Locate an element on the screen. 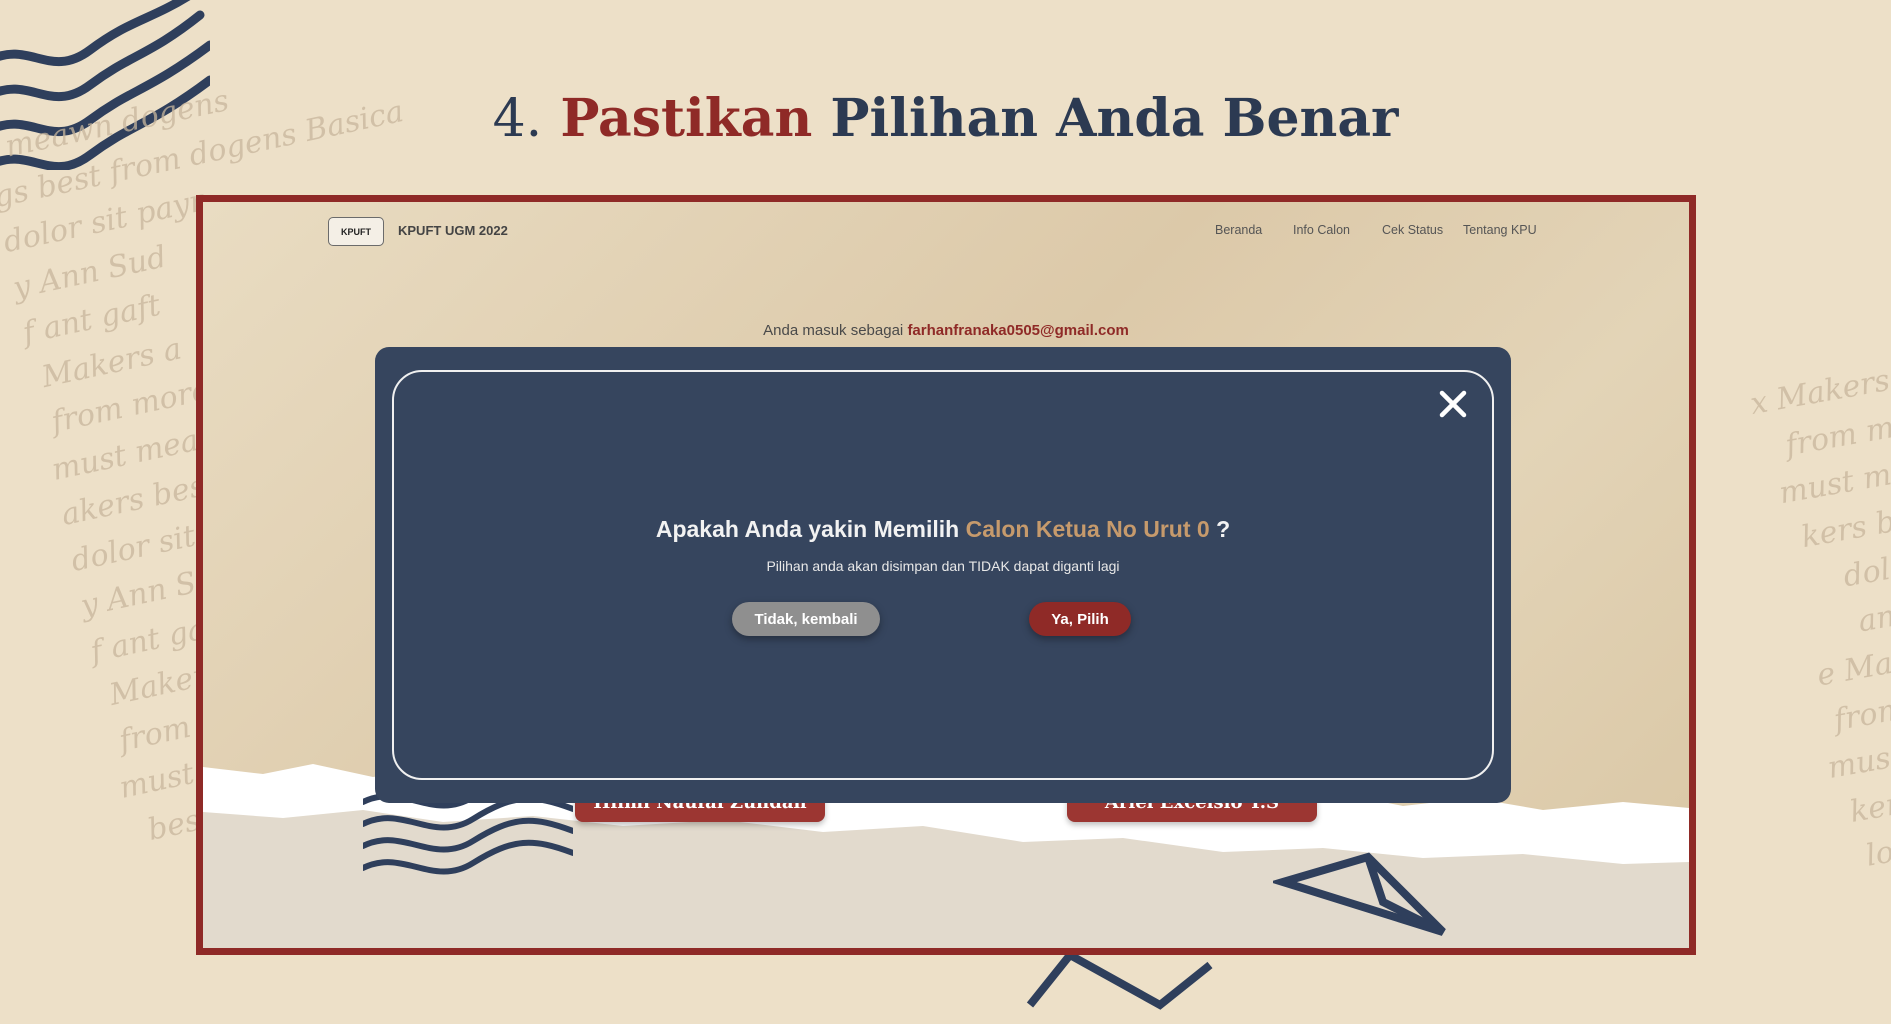 The height and width of the screenshot is (1024, 1891). question-suffix: ? is located at coordinates (1223, 529).